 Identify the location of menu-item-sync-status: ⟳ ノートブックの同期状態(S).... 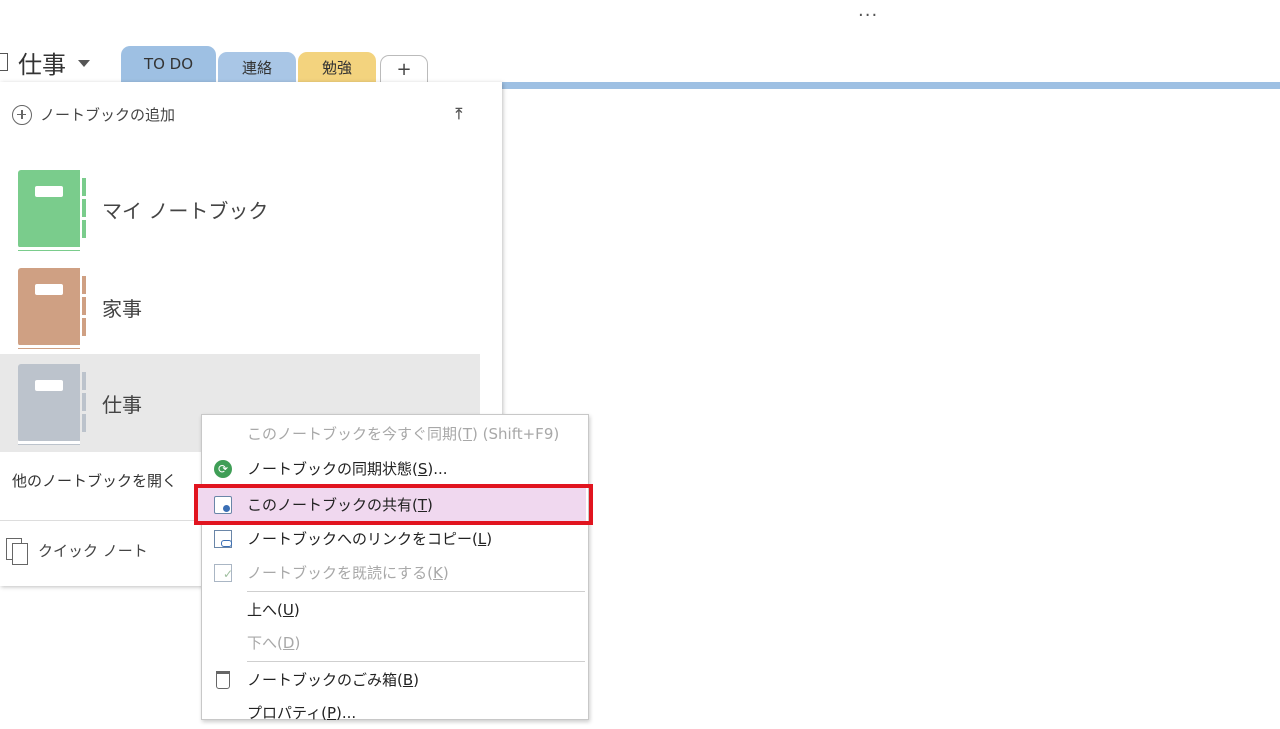
(395, 468).